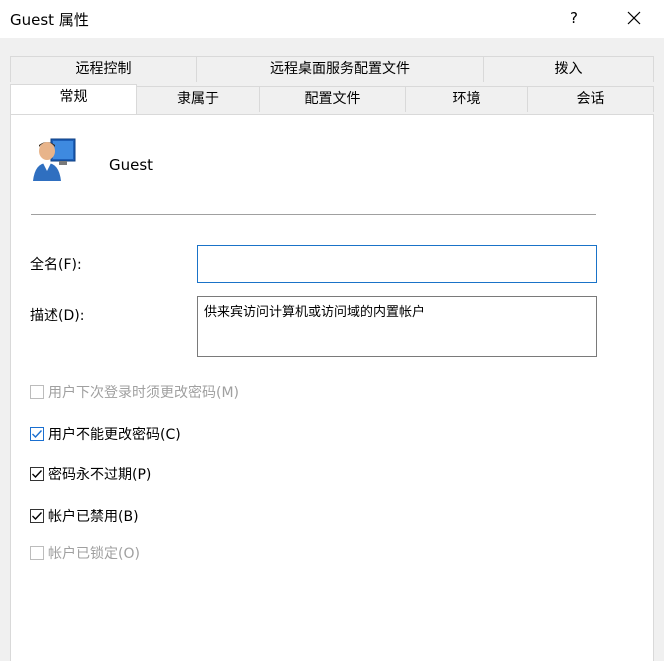 The height and width of the screenshot is (661, 664). I want to click on tab-general: 常规, so click(73, 99).